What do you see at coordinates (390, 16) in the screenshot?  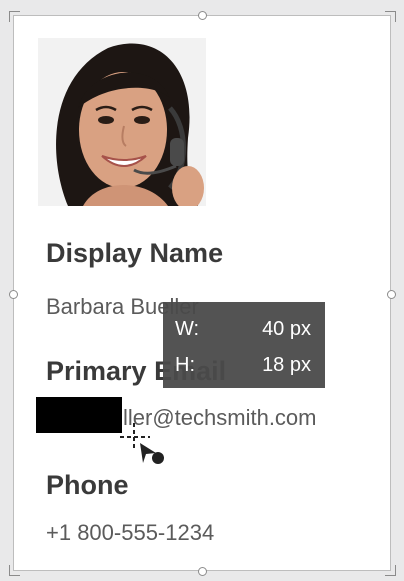 I see `resize-corner-top-right` at bounding box center [390, 16].